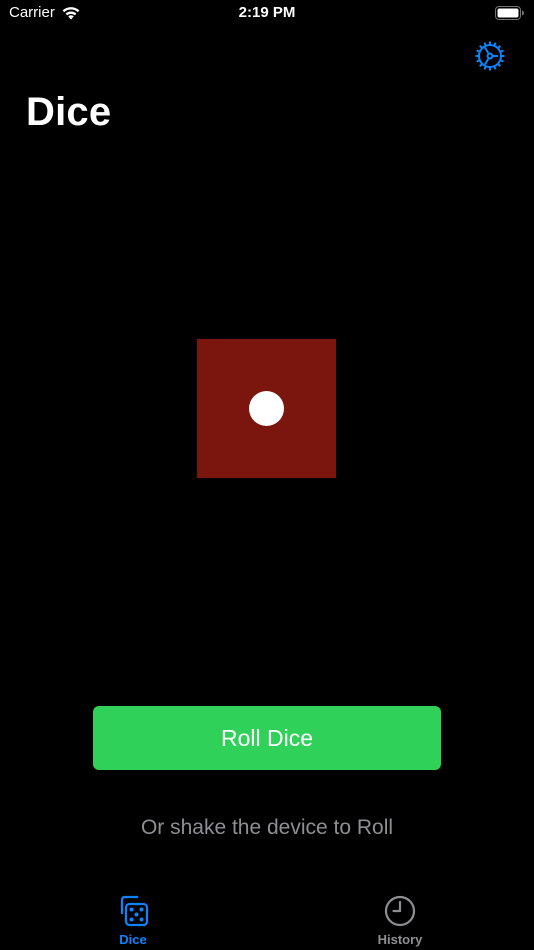 Image resolution: width=534 pixels, height=950 pixels. I want to click on tab-history: History, so click(400, 920).